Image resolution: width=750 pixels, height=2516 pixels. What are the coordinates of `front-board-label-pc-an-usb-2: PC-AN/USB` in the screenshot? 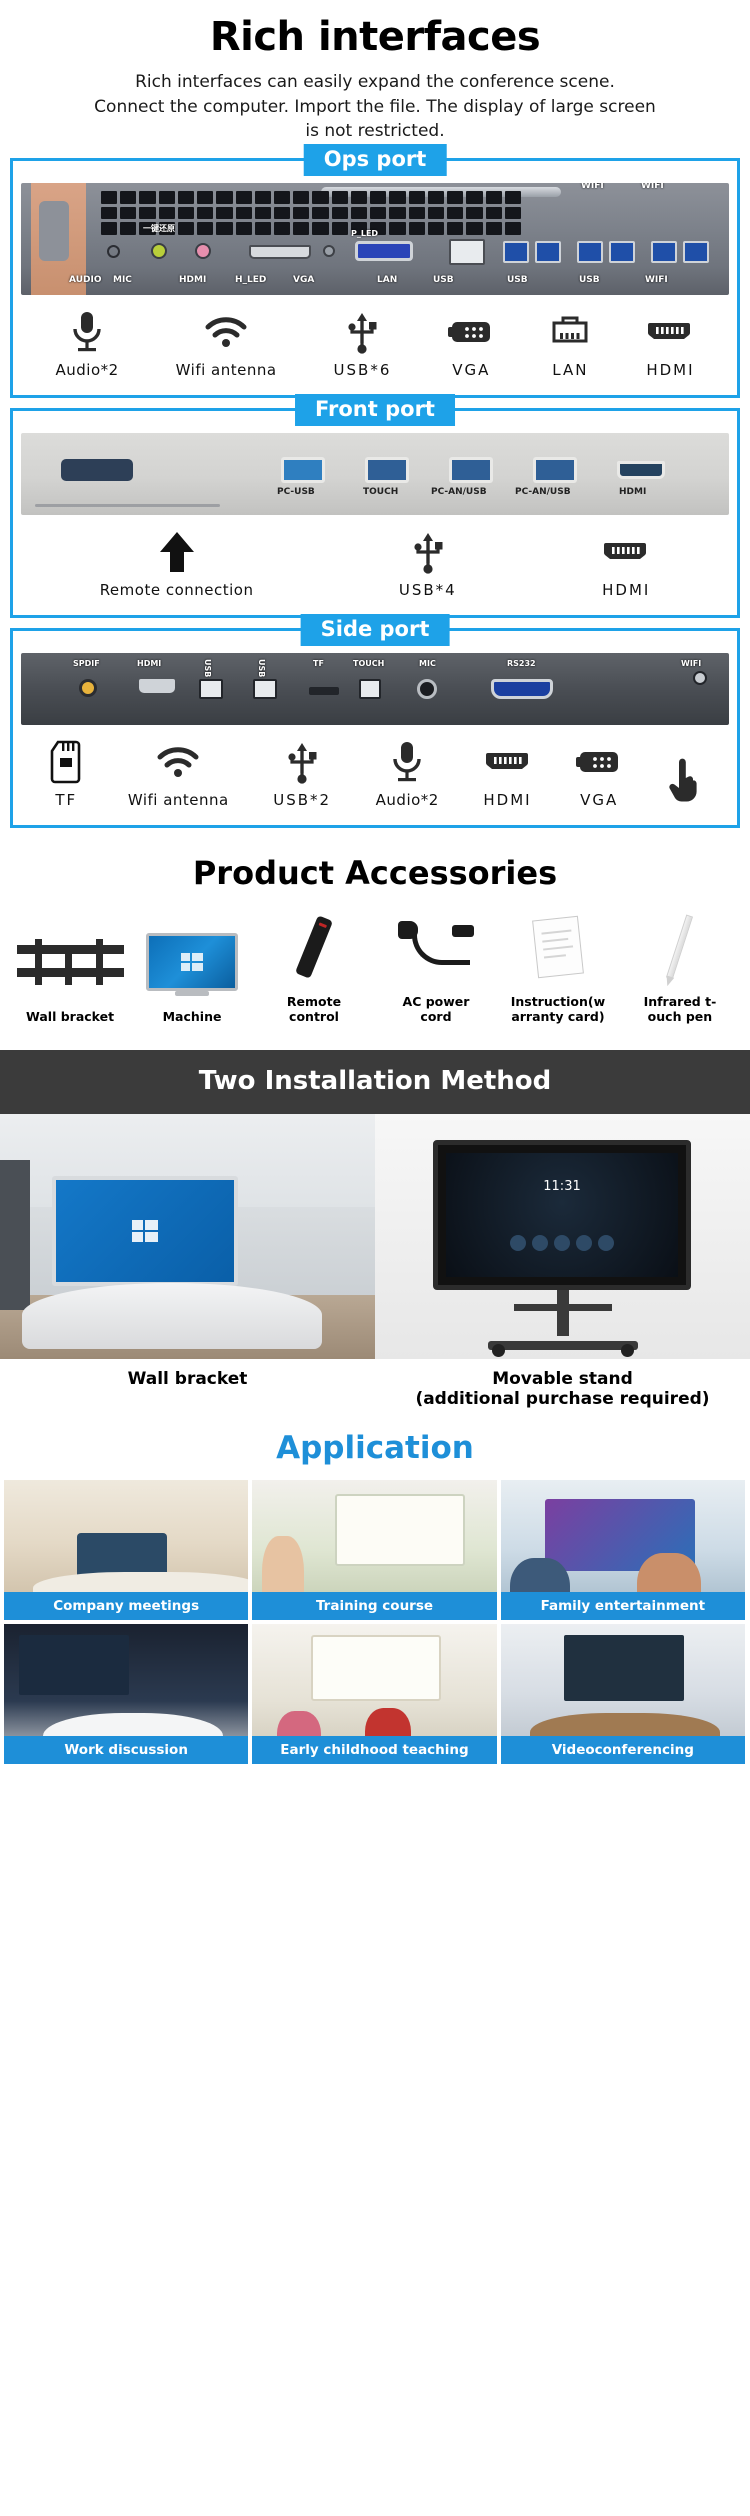 It's located at (543, 491).